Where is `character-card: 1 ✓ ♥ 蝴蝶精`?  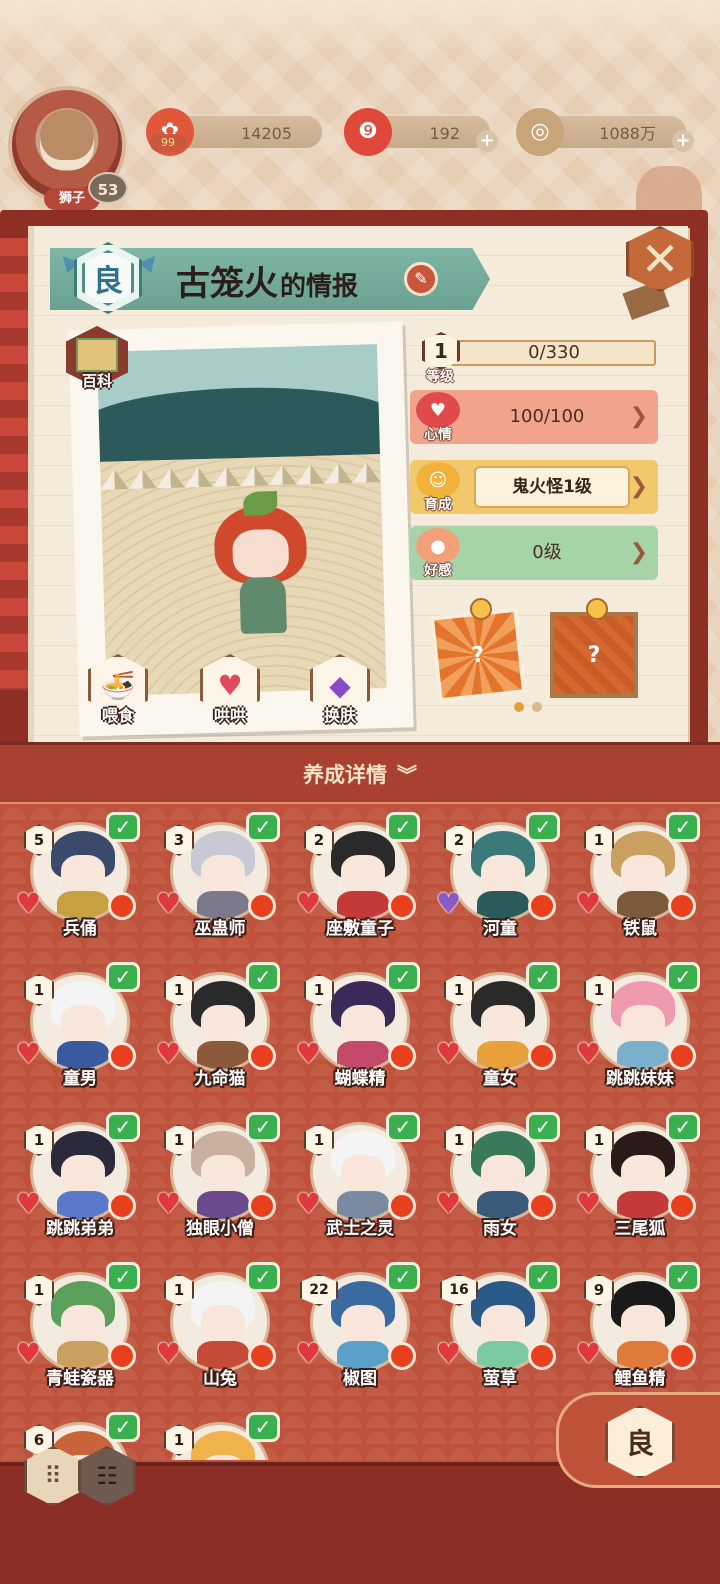
character-card: 1 ✓ ♥ 蝴蝶精 is located at coordinates (360, 1035).